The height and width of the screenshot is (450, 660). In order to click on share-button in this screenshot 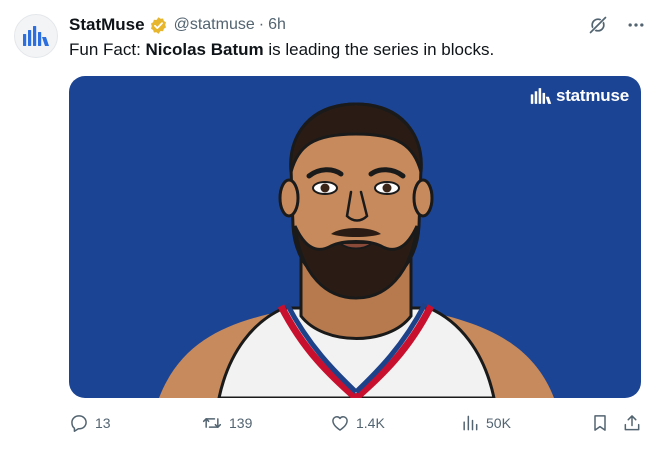, I will do `click(632, 423)`.